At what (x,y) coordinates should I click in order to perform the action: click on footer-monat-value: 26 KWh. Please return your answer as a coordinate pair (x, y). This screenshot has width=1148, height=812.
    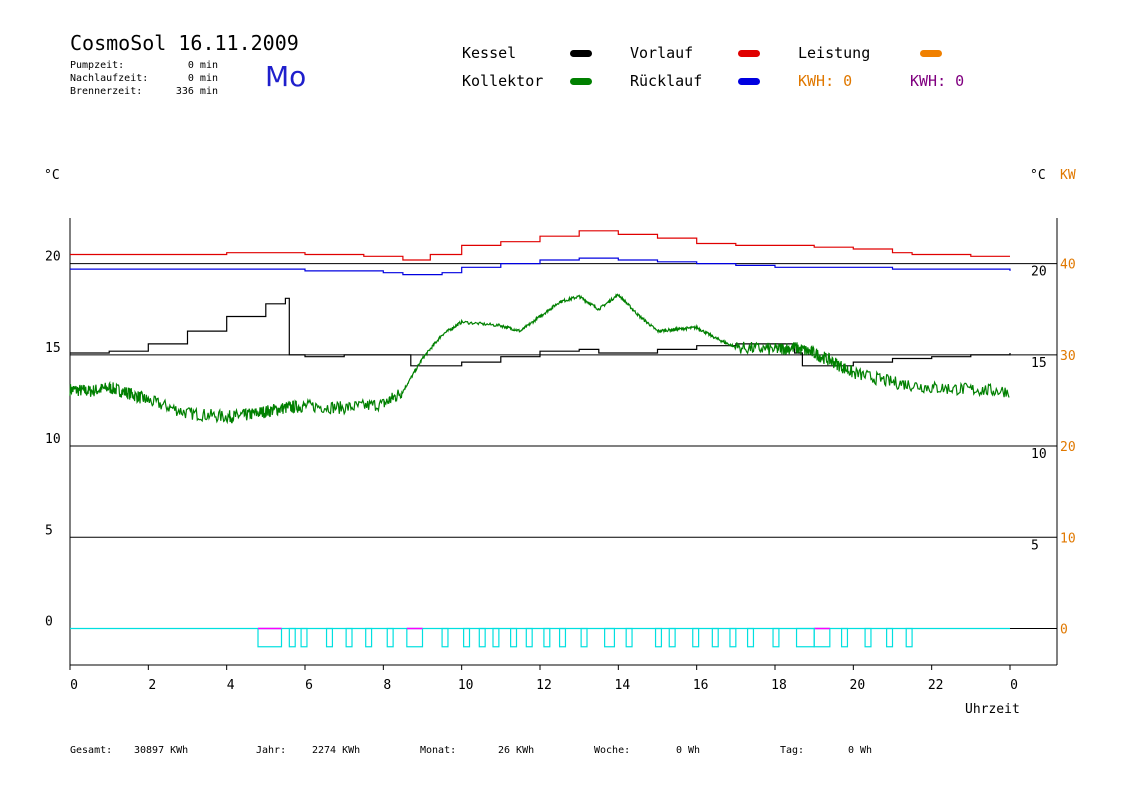
    Looking at the image, I should click on (516, 750).